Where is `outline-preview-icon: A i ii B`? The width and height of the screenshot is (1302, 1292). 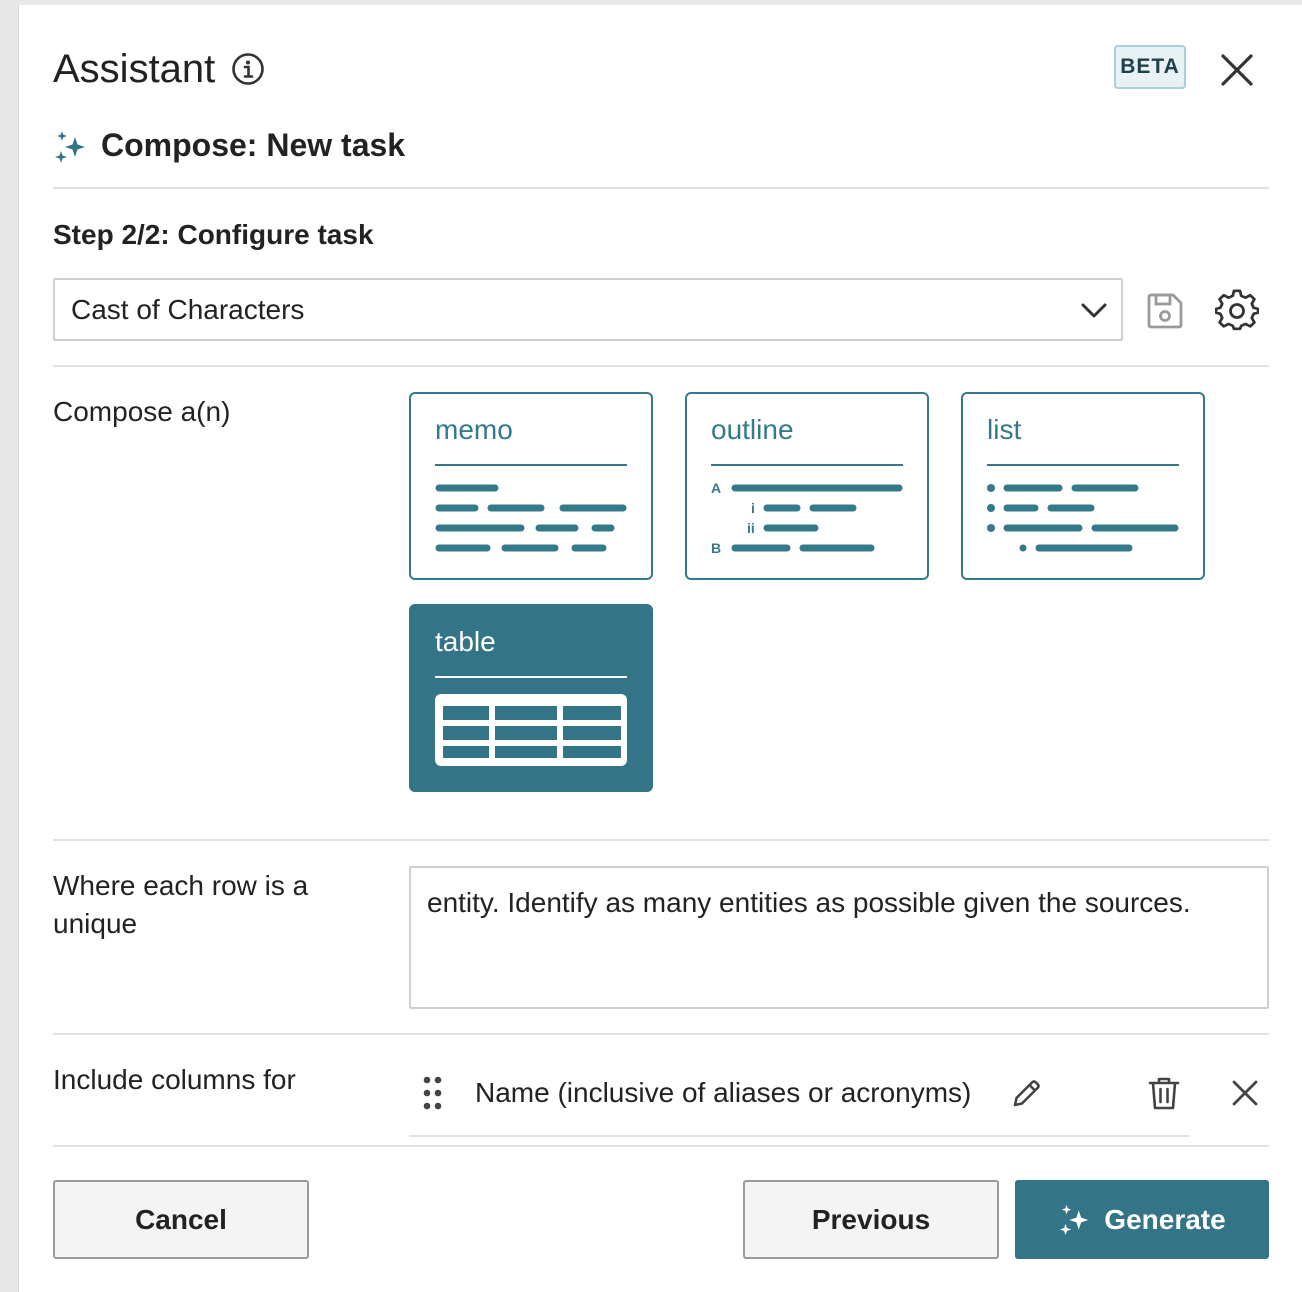 outline-preview-icon: A i ii B is located at coordinates (807, 518).